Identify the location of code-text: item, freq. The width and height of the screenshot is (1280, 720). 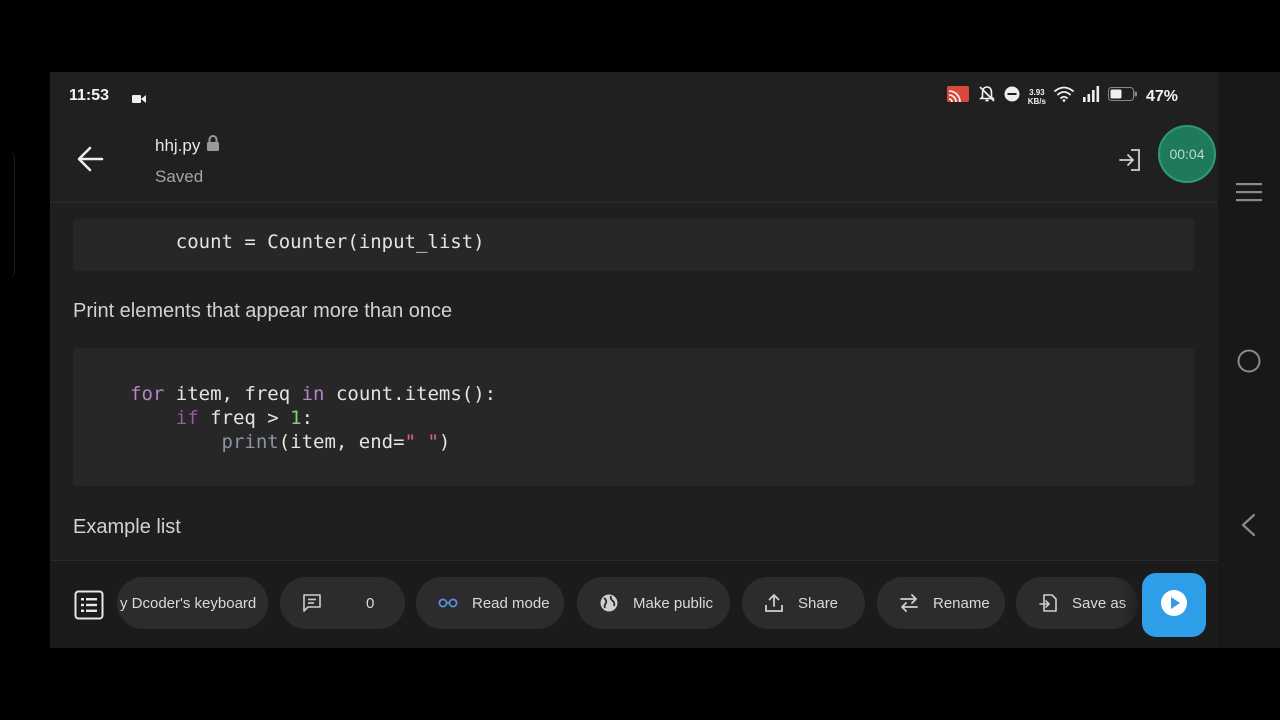
(233, 394).